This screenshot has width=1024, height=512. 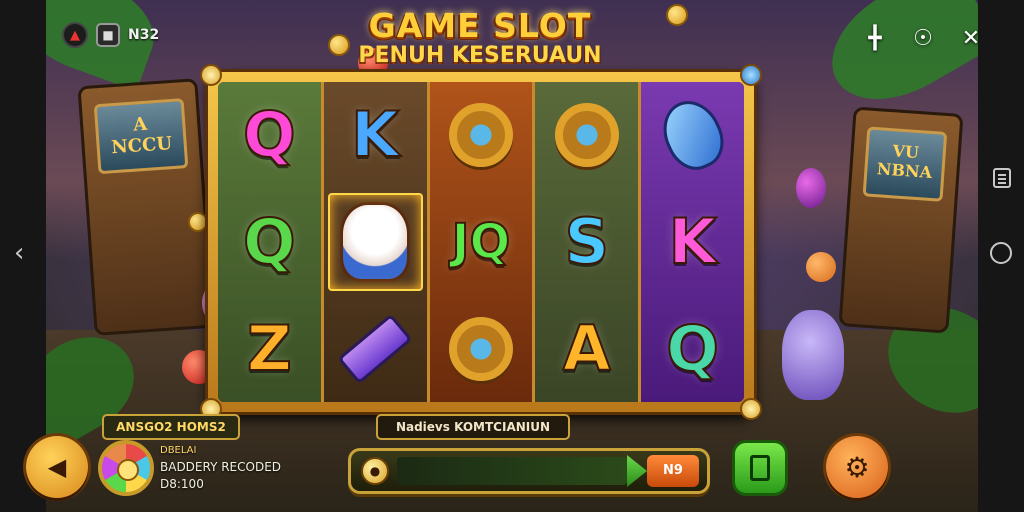 I want to click on orange-decoration, so click(x=821, y=267).